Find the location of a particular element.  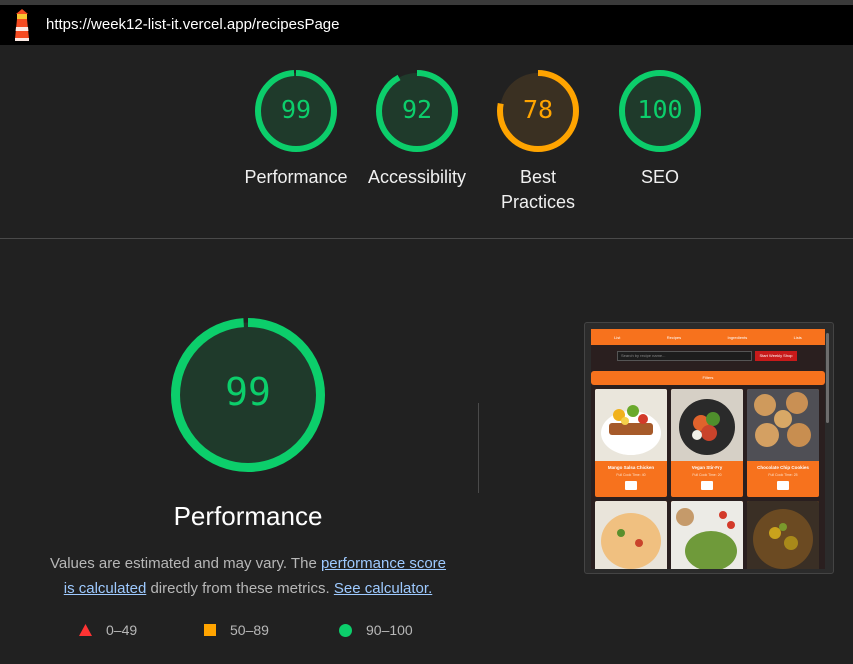

legend-pass: 90–100 is located at coordinates (376, 630).